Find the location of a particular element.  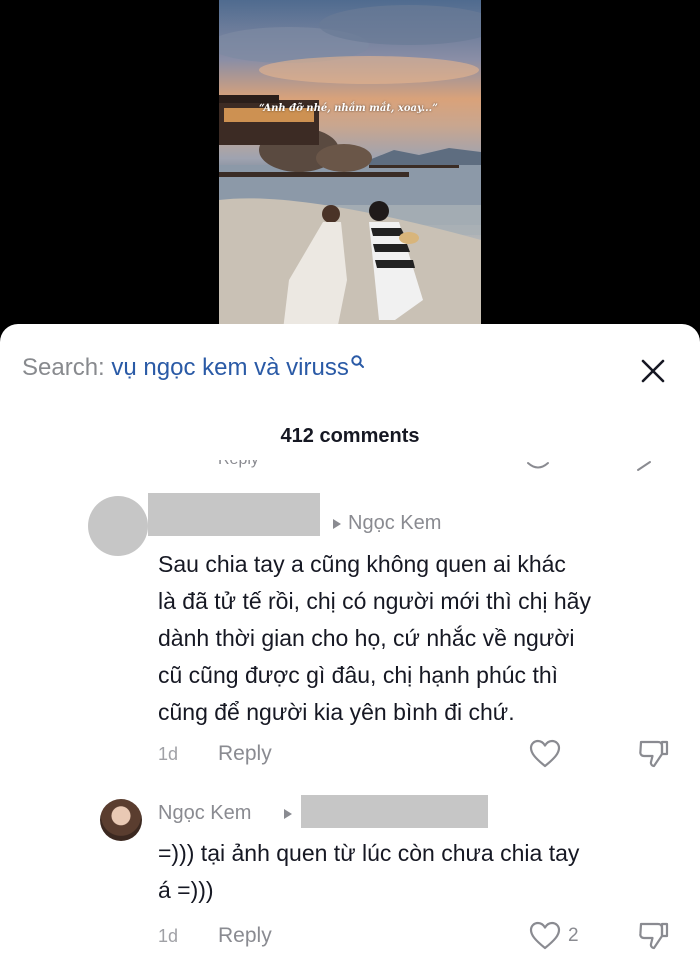

search-query: vụ ngọc kem và viruss is located at coordinates (229, 367).